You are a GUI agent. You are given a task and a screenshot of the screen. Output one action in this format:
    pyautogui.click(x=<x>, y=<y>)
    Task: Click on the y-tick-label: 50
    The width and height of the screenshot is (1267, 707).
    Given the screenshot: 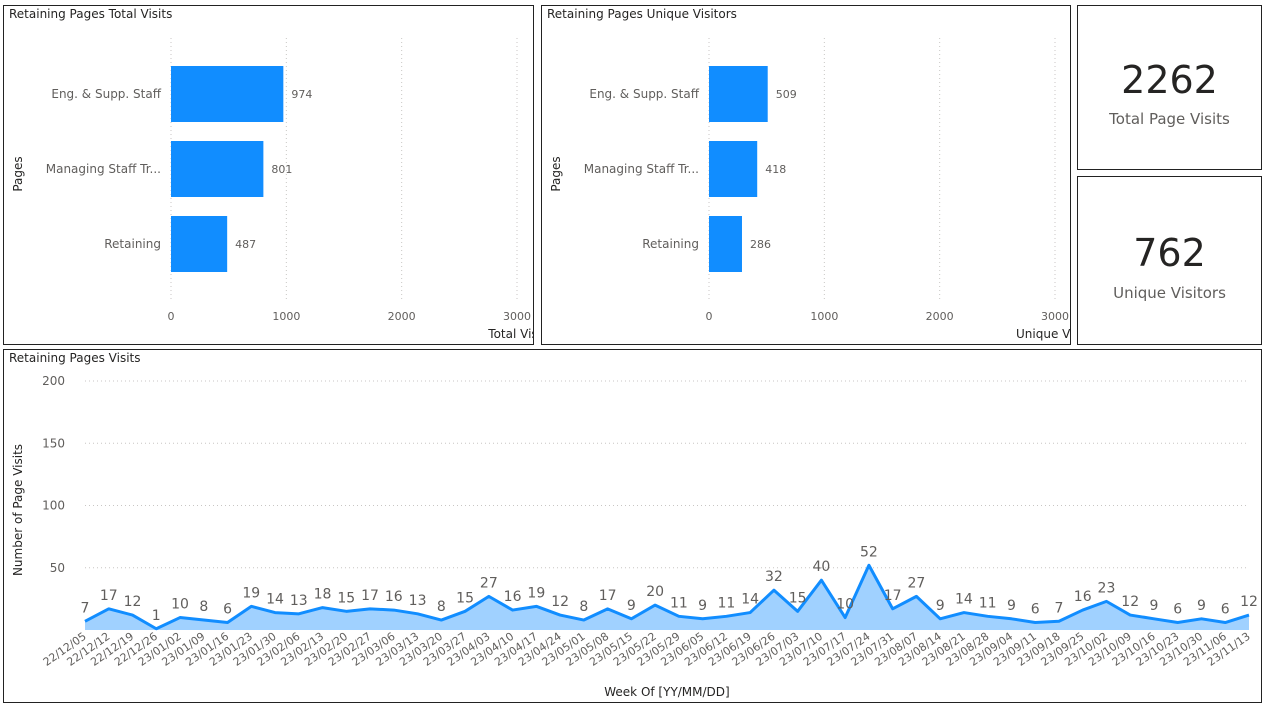 What is the action you would take?
    pyautogui.click(x=57, y=568)
    